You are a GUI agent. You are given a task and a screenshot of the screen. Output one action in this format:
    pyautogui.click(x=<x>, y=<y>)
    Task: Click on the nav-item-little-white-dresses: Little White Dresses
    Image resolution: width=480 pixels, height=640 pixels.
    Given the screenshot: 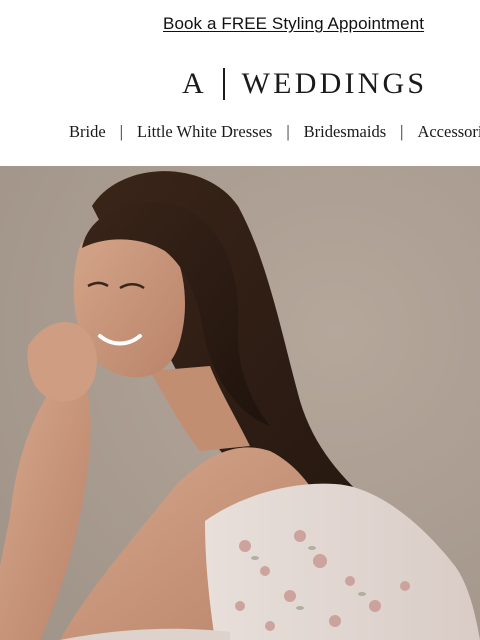 What is the action you would take?
    pyautogui.click(x=204, y=132)
    